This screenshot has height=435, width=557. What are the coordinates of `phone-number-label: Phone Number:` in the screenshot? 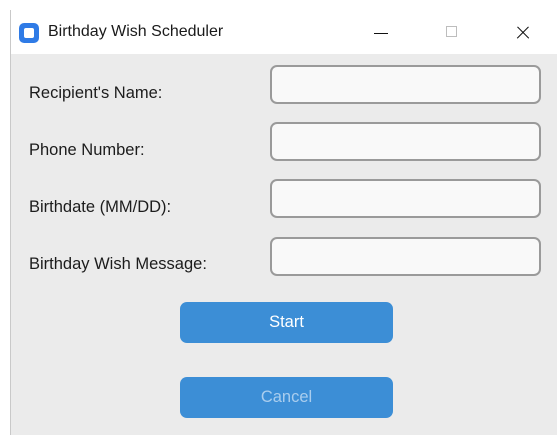 It's located at (87, 150).